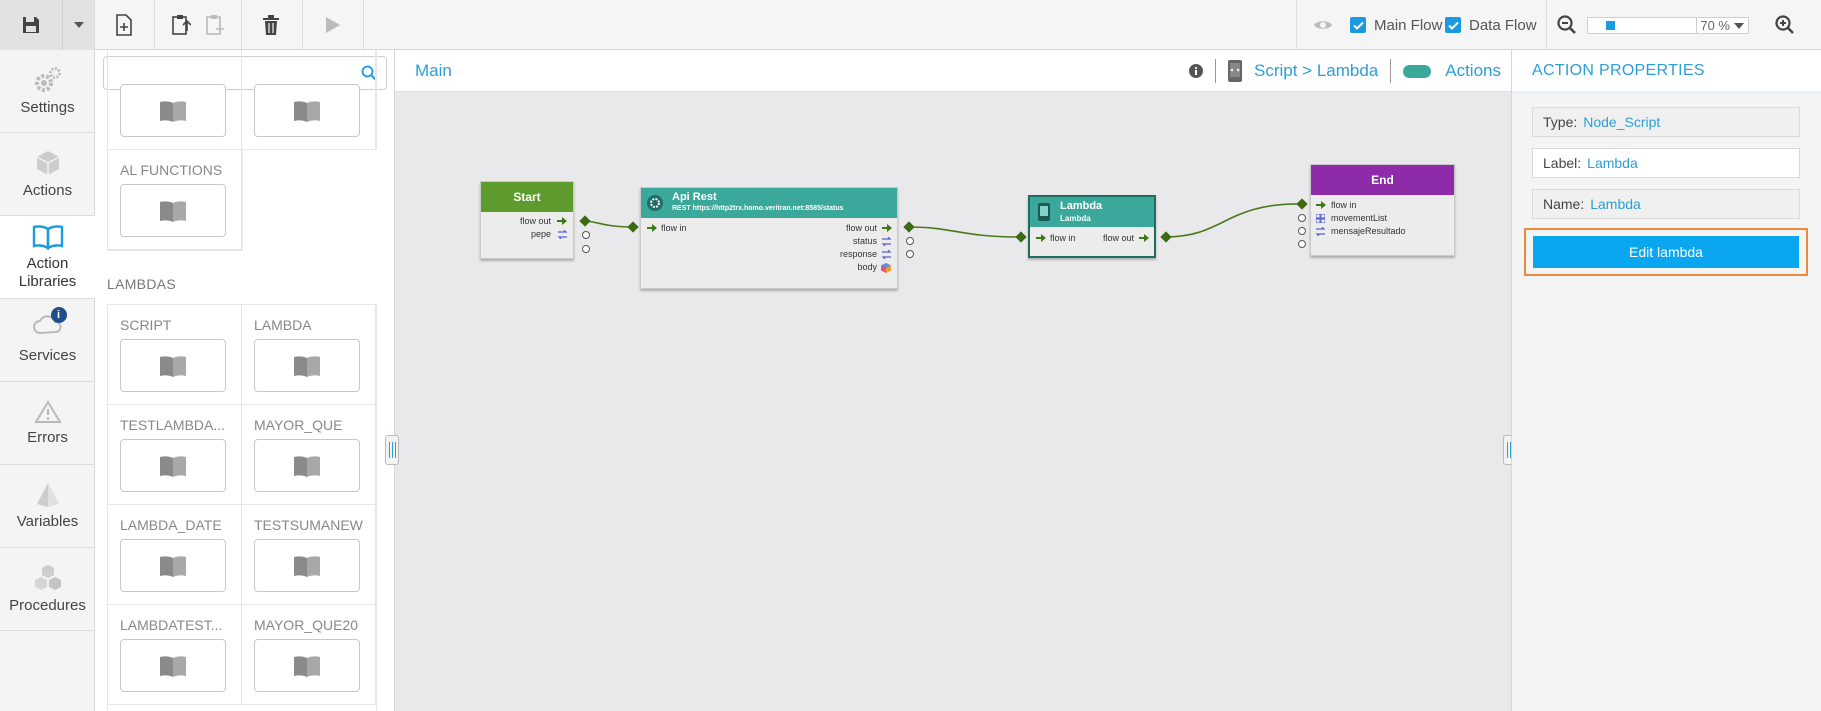 This screenshot has width=1821, height=711. I want to click on library-item-testsumanew: TESTSUMANEW, so click(309, 555).